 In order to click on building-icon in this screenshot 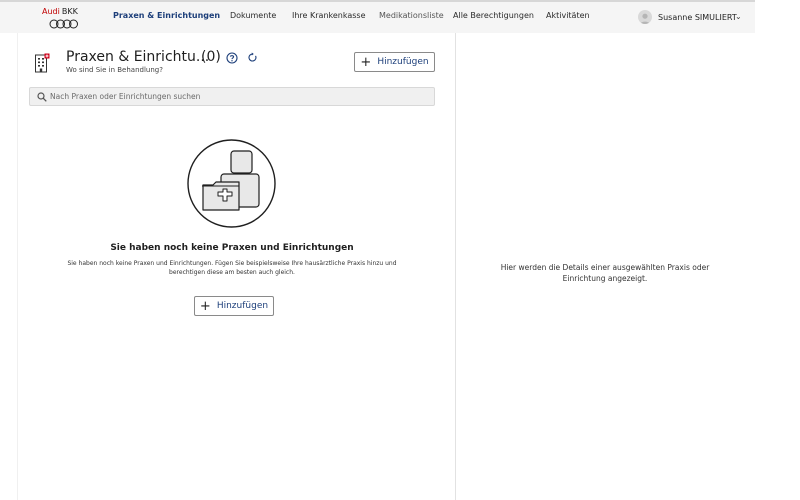, I will do `click(42, 63)`.